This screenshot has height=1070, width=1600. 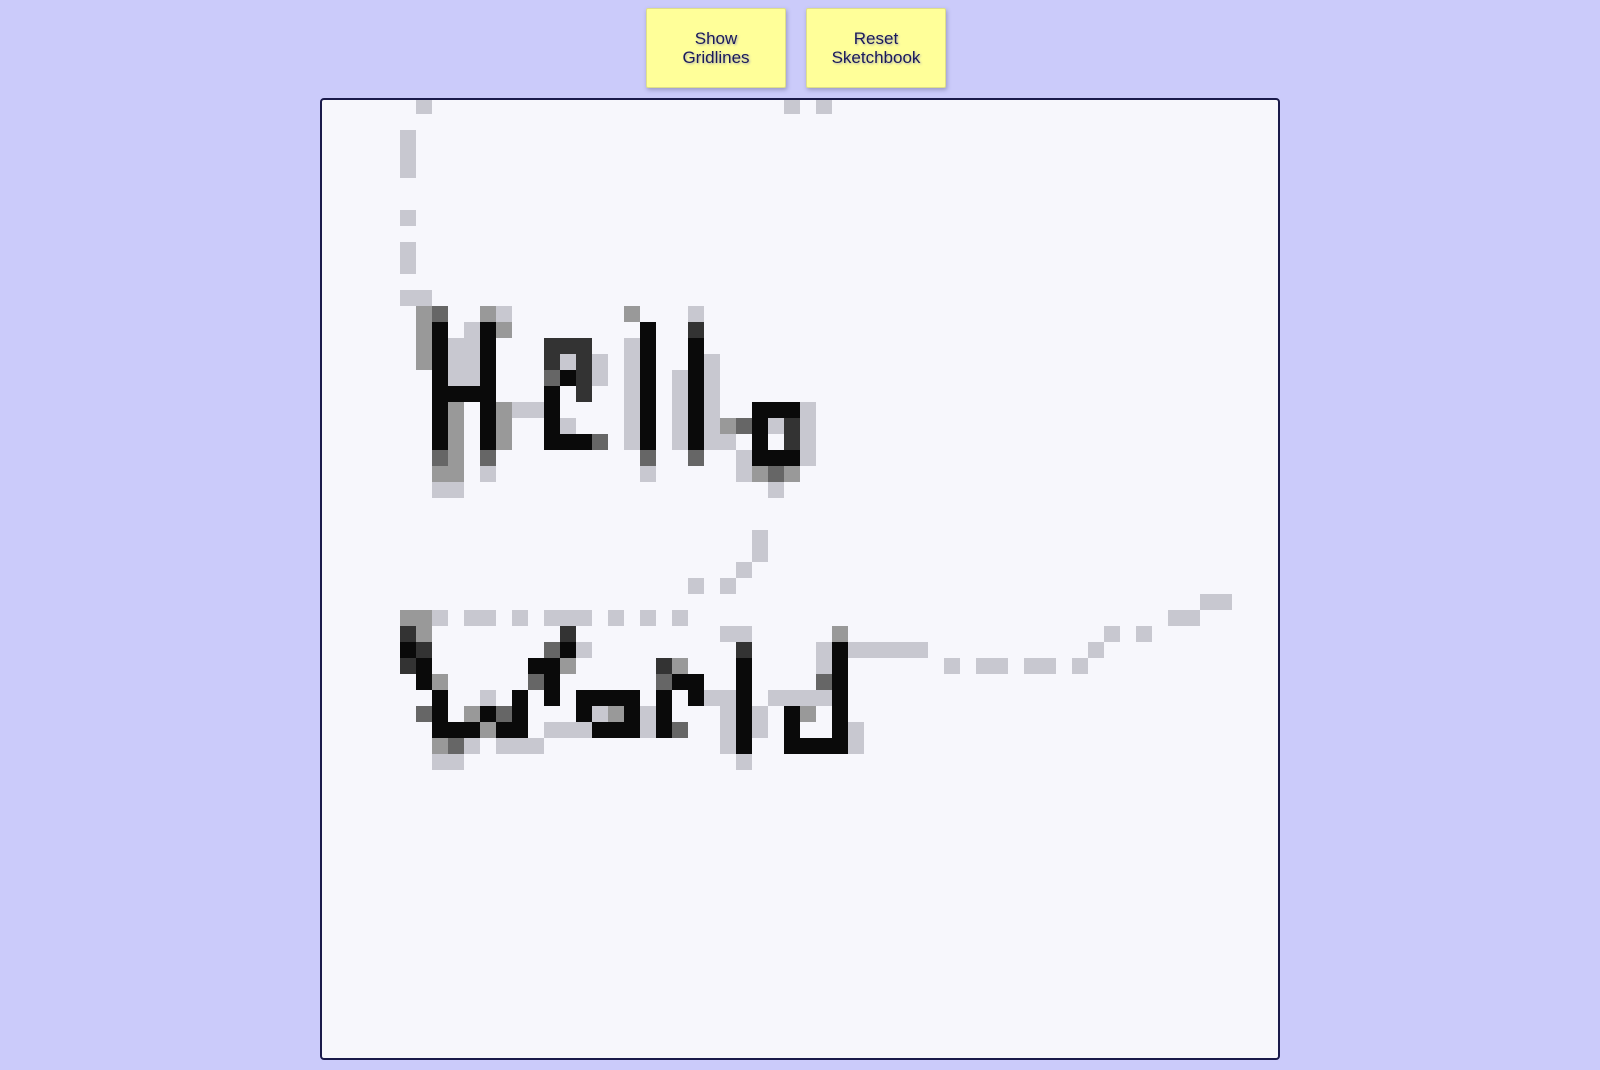 I want to click on reset-sketchbook-button: Reset Sketchbook, so click(x=876, y=48).